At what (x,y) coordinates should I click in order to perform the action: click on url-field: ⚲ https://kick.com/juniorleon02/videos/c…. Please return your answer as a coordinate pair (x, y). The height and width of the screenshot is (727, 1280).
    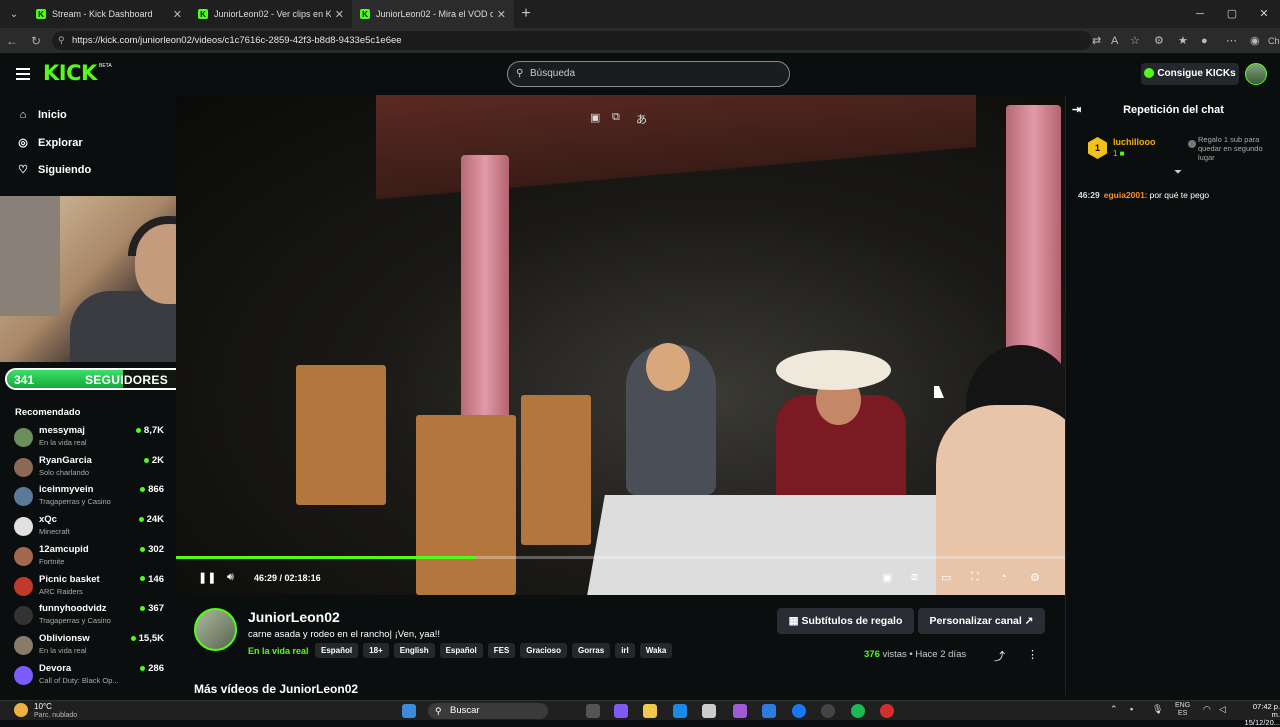
    Looking at the image, I should click on (572, 40).